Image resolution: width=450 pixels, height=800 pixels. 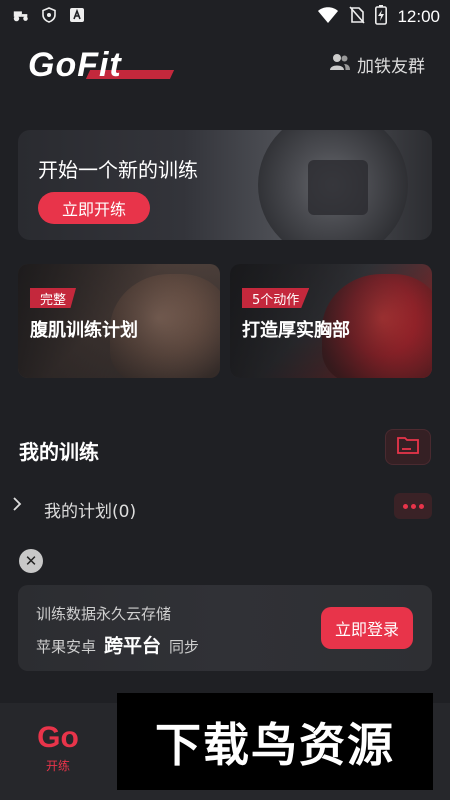 What do you see at coordinates (77, 15) in the screenshot?
I see `font-a-icon` at bounding box center [77, 15].